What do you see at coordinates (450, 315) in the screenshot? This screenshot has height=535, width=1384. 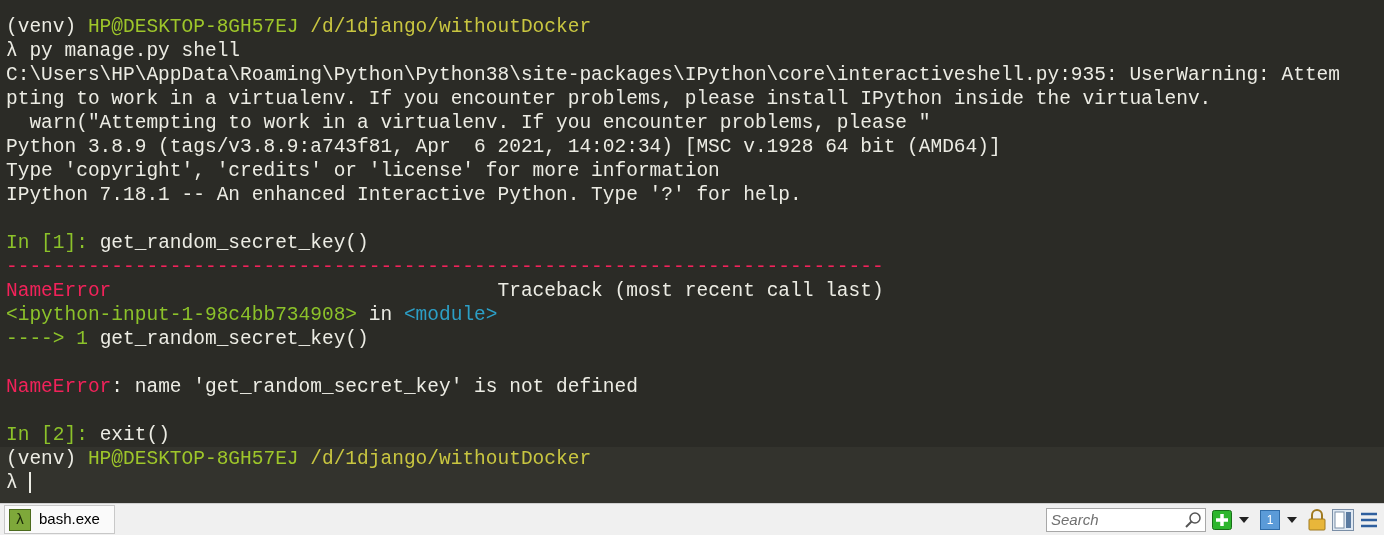 I see `module-text: <module>` at bounding box center [450, 315].